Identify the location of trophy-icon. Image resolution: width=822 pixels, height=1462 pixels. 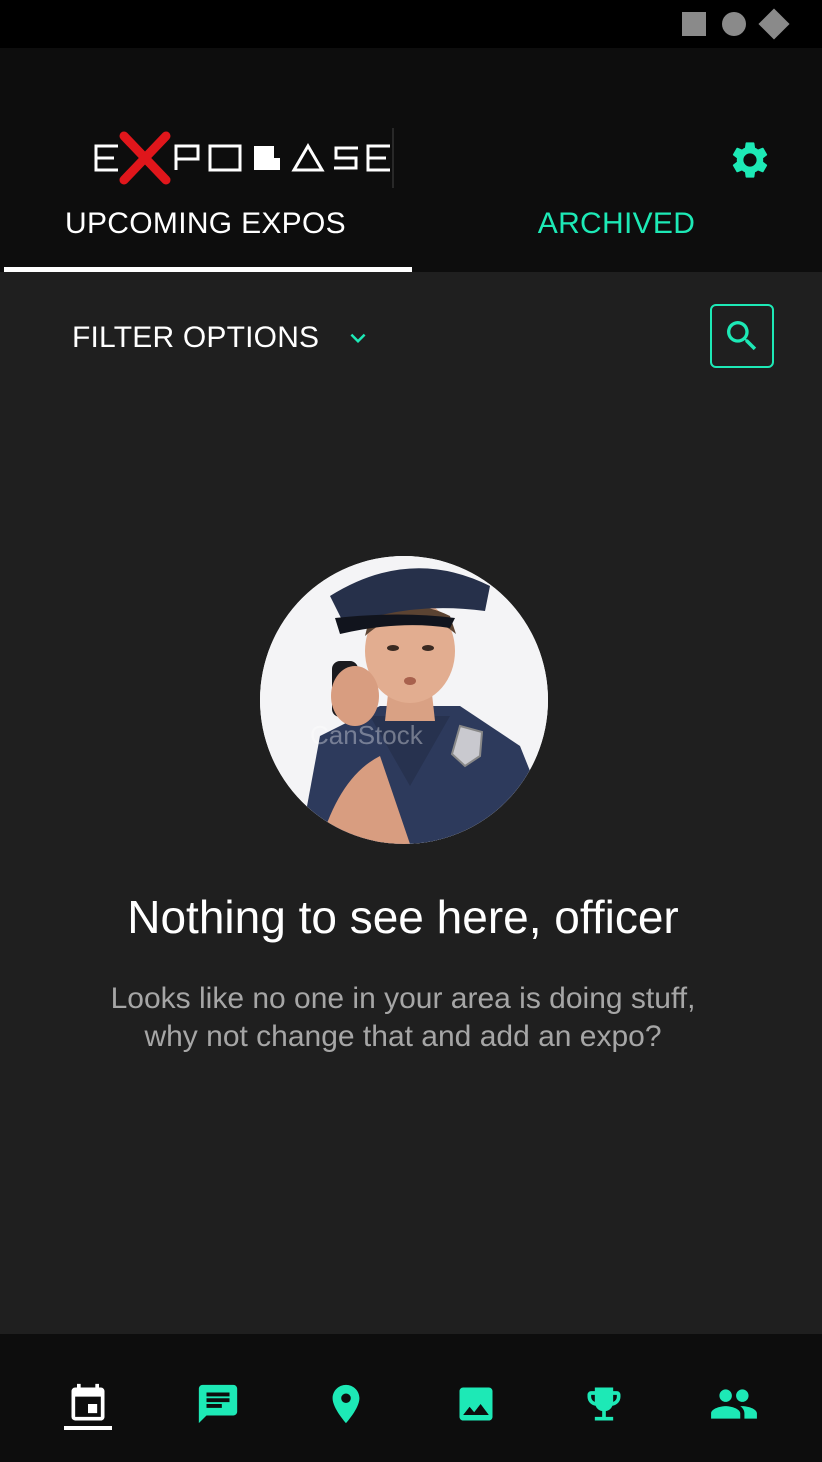
(604, 1404).